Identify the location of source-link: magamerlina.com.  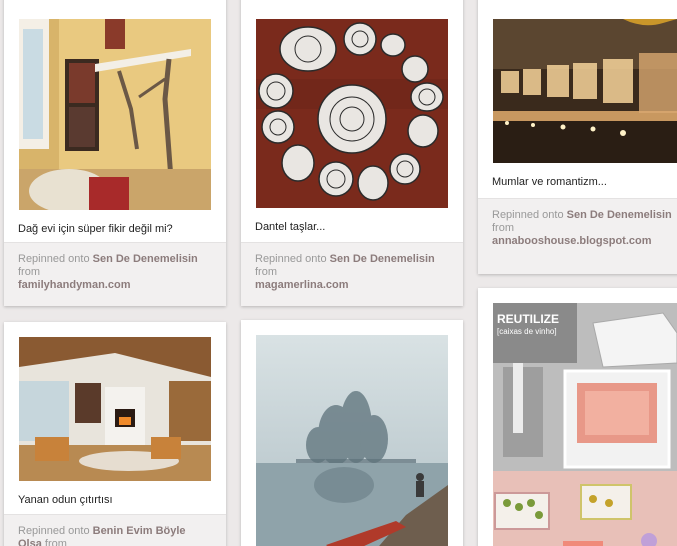
(302, 285).